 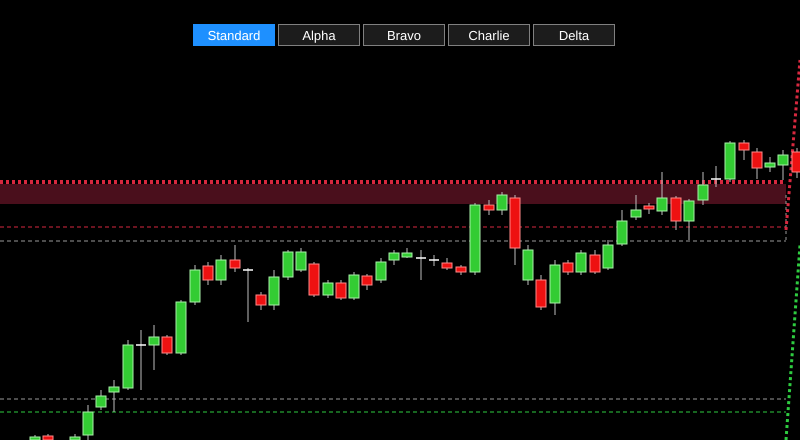 What do you see at coordinates (574, 35) in the screenshot?
I see `chart-tab: Delta` at bounding box center [574, 35].